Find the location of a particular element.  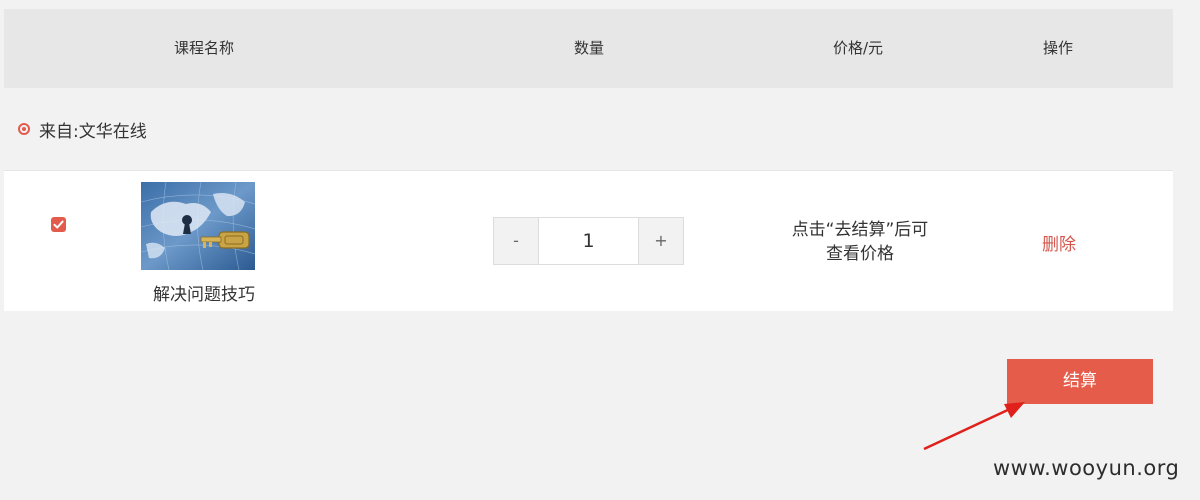

course-thumbnail is located at coordinates (198, 226).